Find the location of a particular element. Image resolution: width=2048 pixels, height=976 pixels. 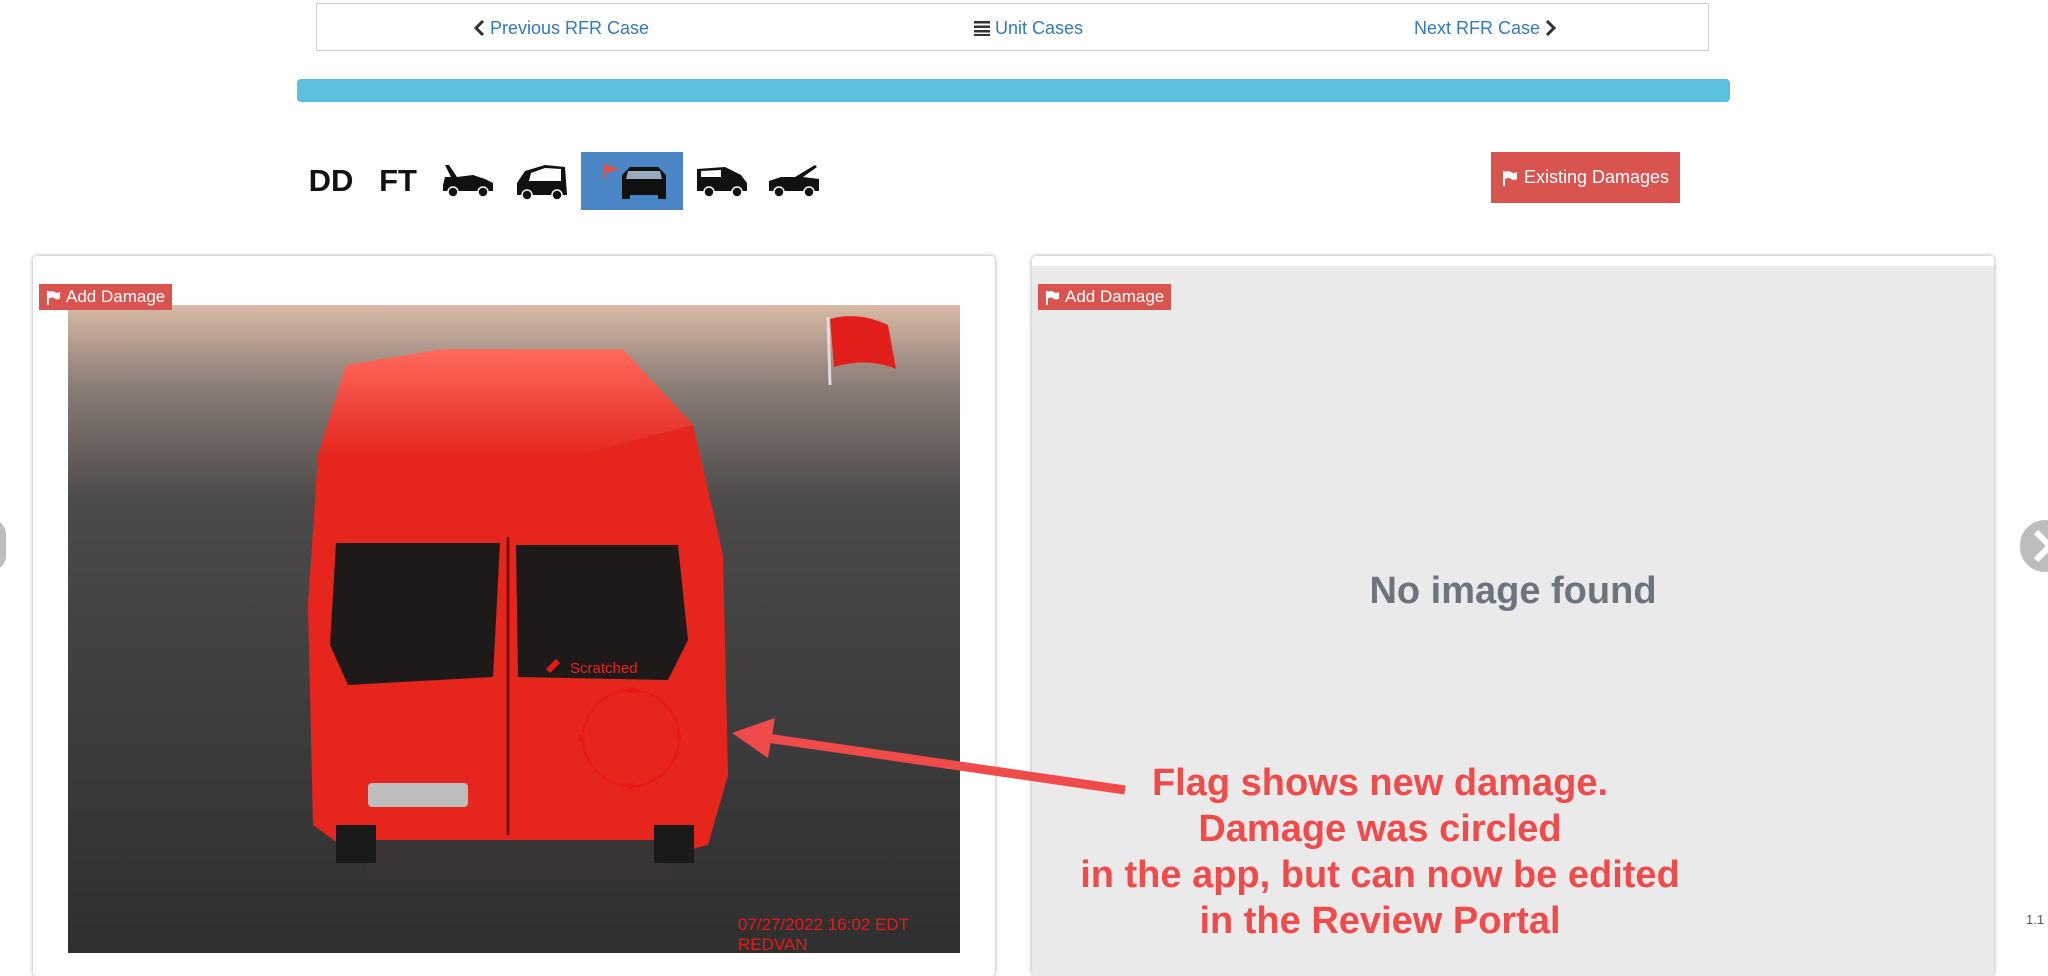

add-damage-button-right: Add Damage is located at coordinates (1105, 297).